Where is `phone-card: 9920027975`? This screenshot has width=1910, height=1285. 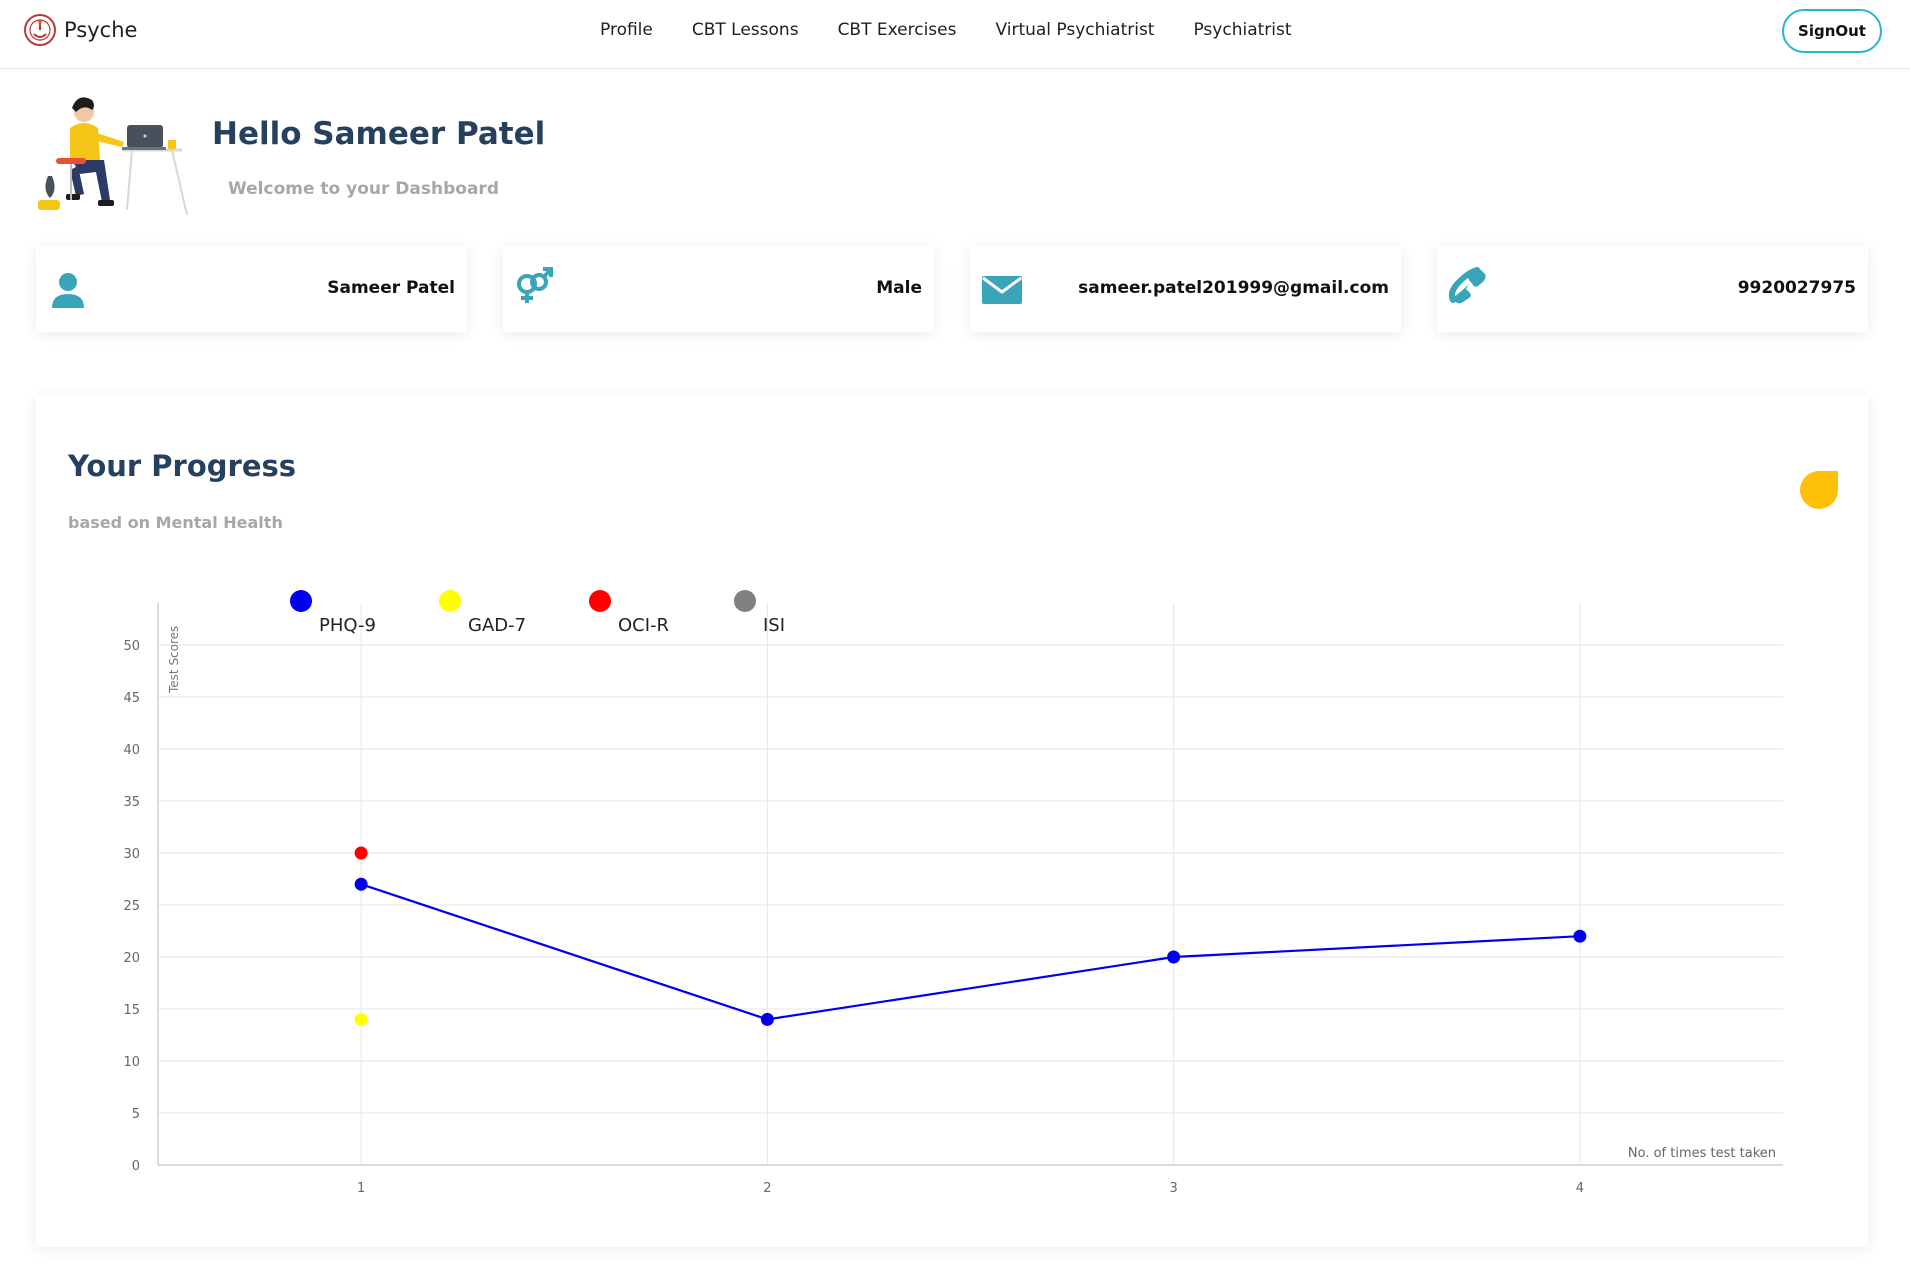
phone-card: 9920027975 is located at coordinates (1652, 289).